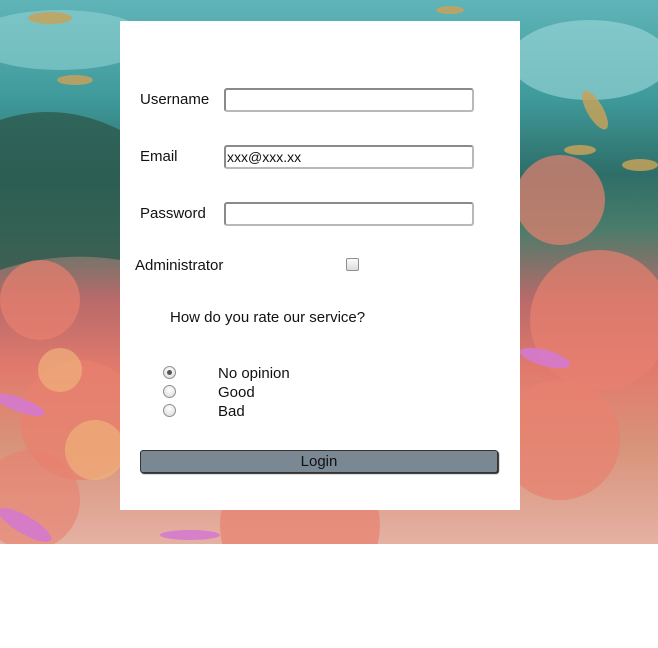 The height and width of the screenshot is (648, 658). Describe the element at coordinates (169, 410) in the screenshot. I see `rating-radio-bad` at that location.